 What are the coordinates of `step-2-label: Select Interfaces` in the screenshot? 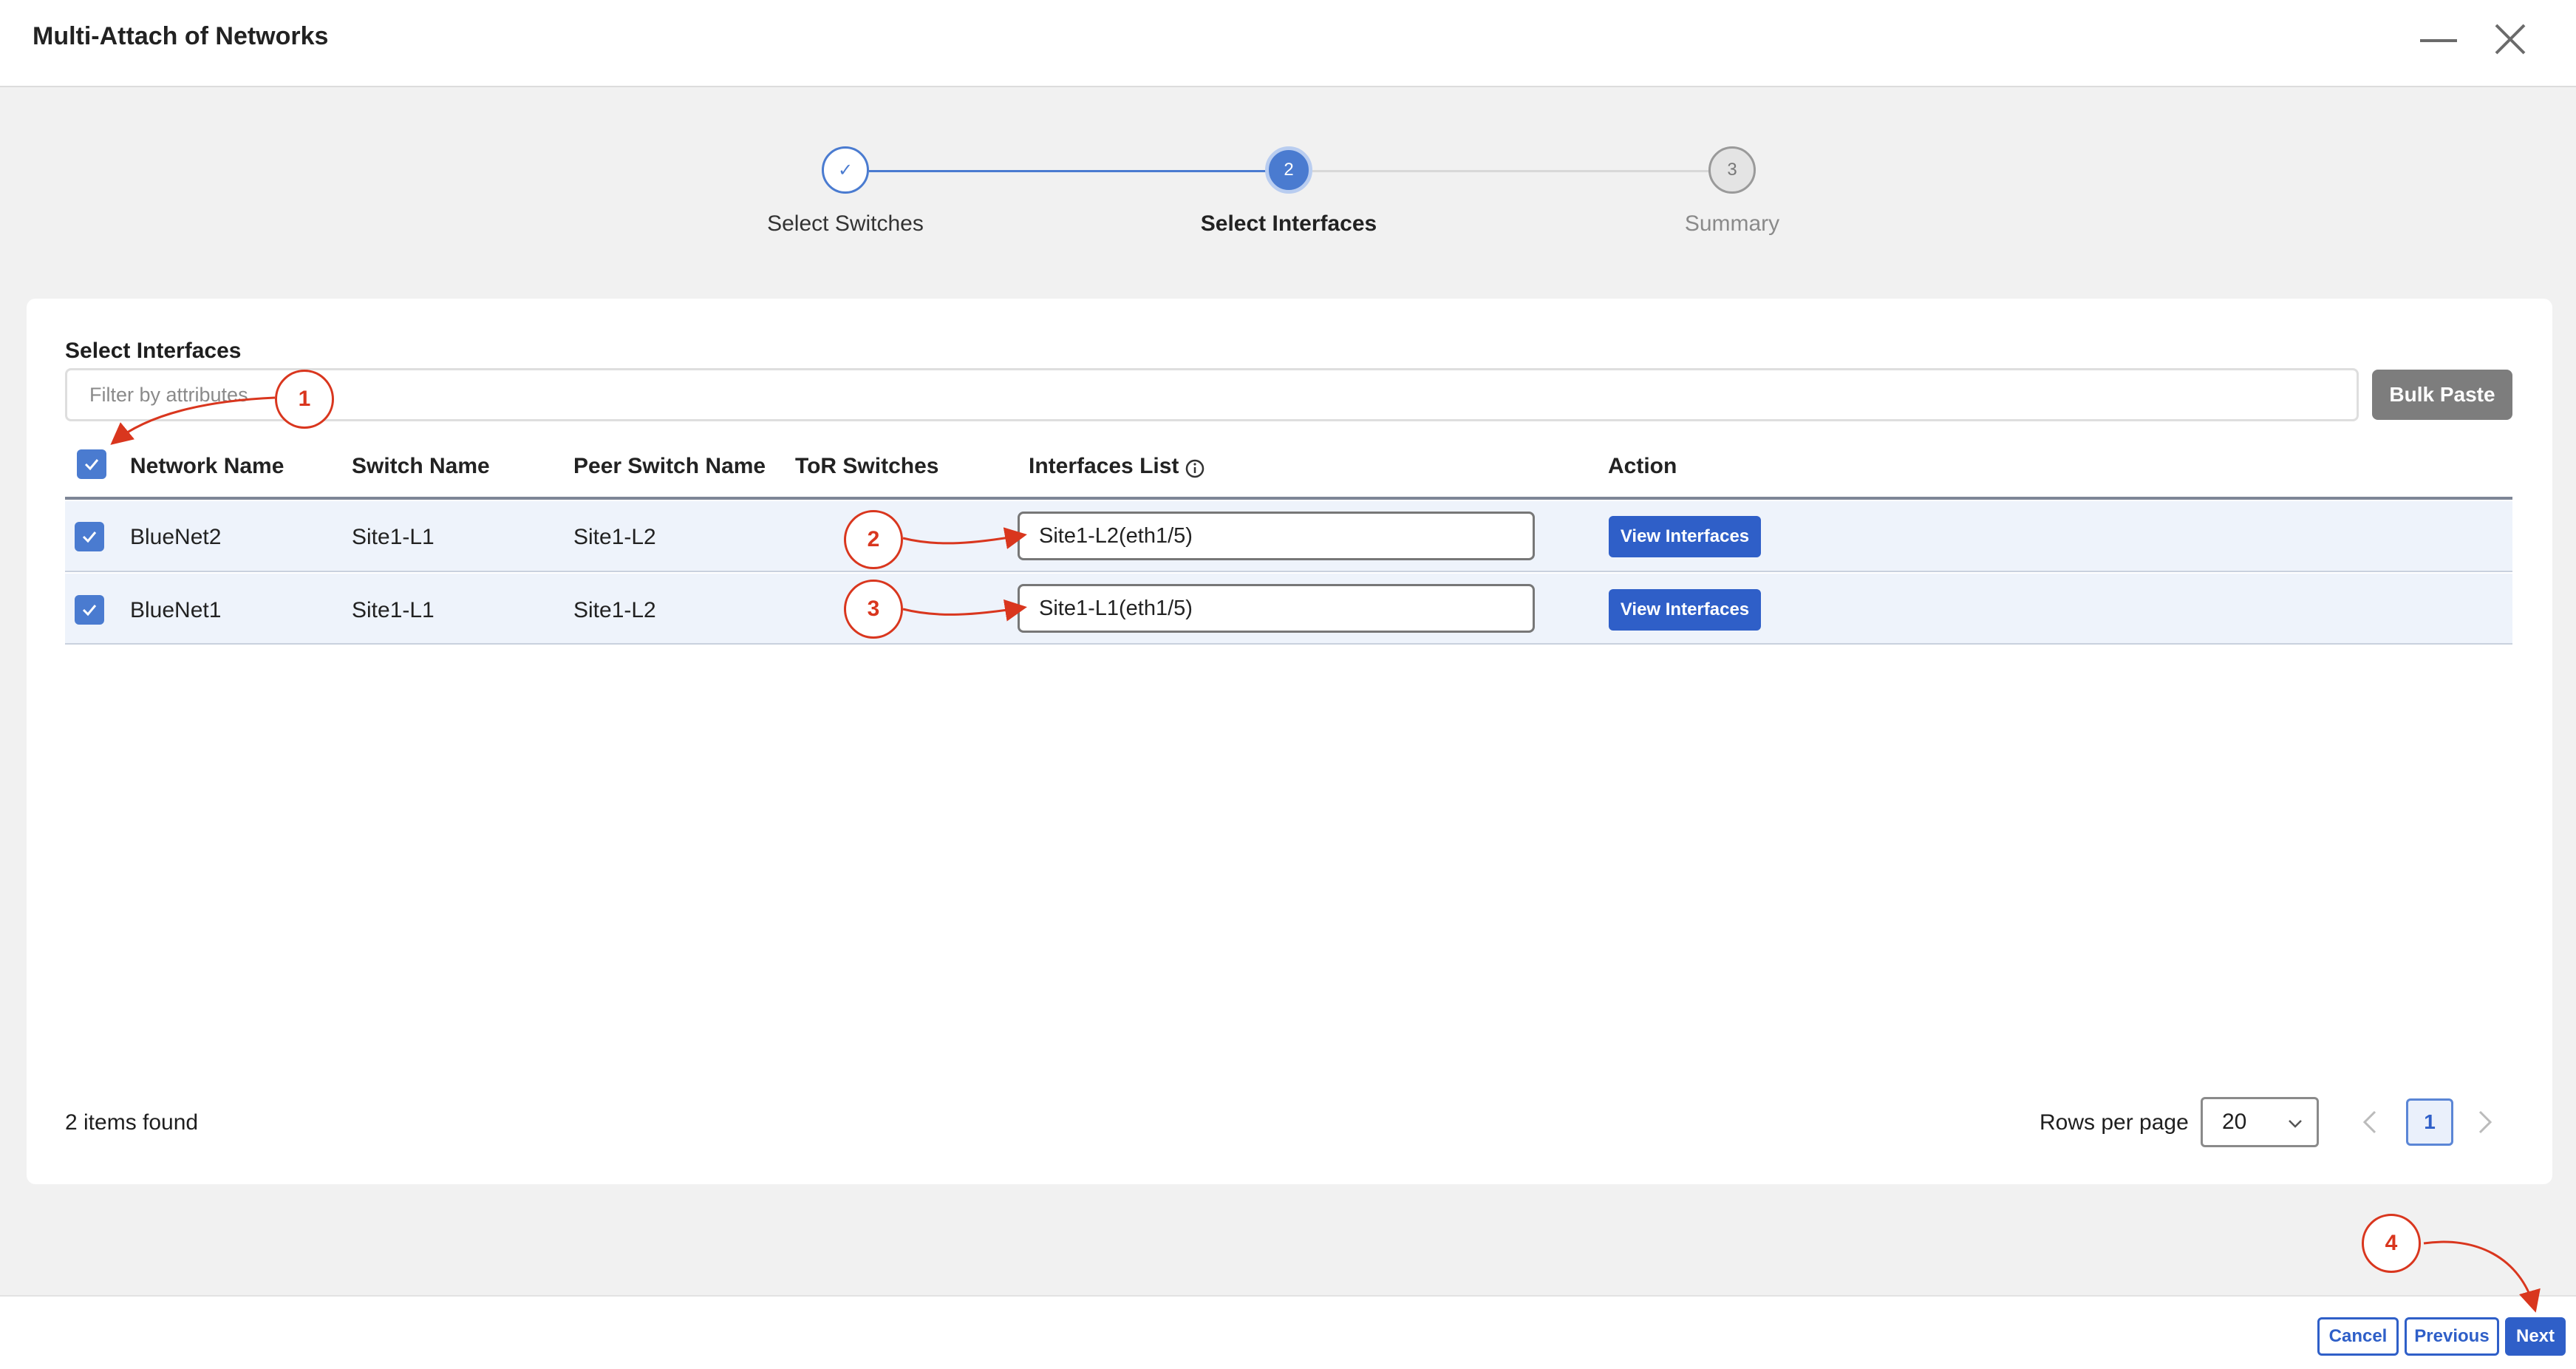 It's located at (1288, 223).